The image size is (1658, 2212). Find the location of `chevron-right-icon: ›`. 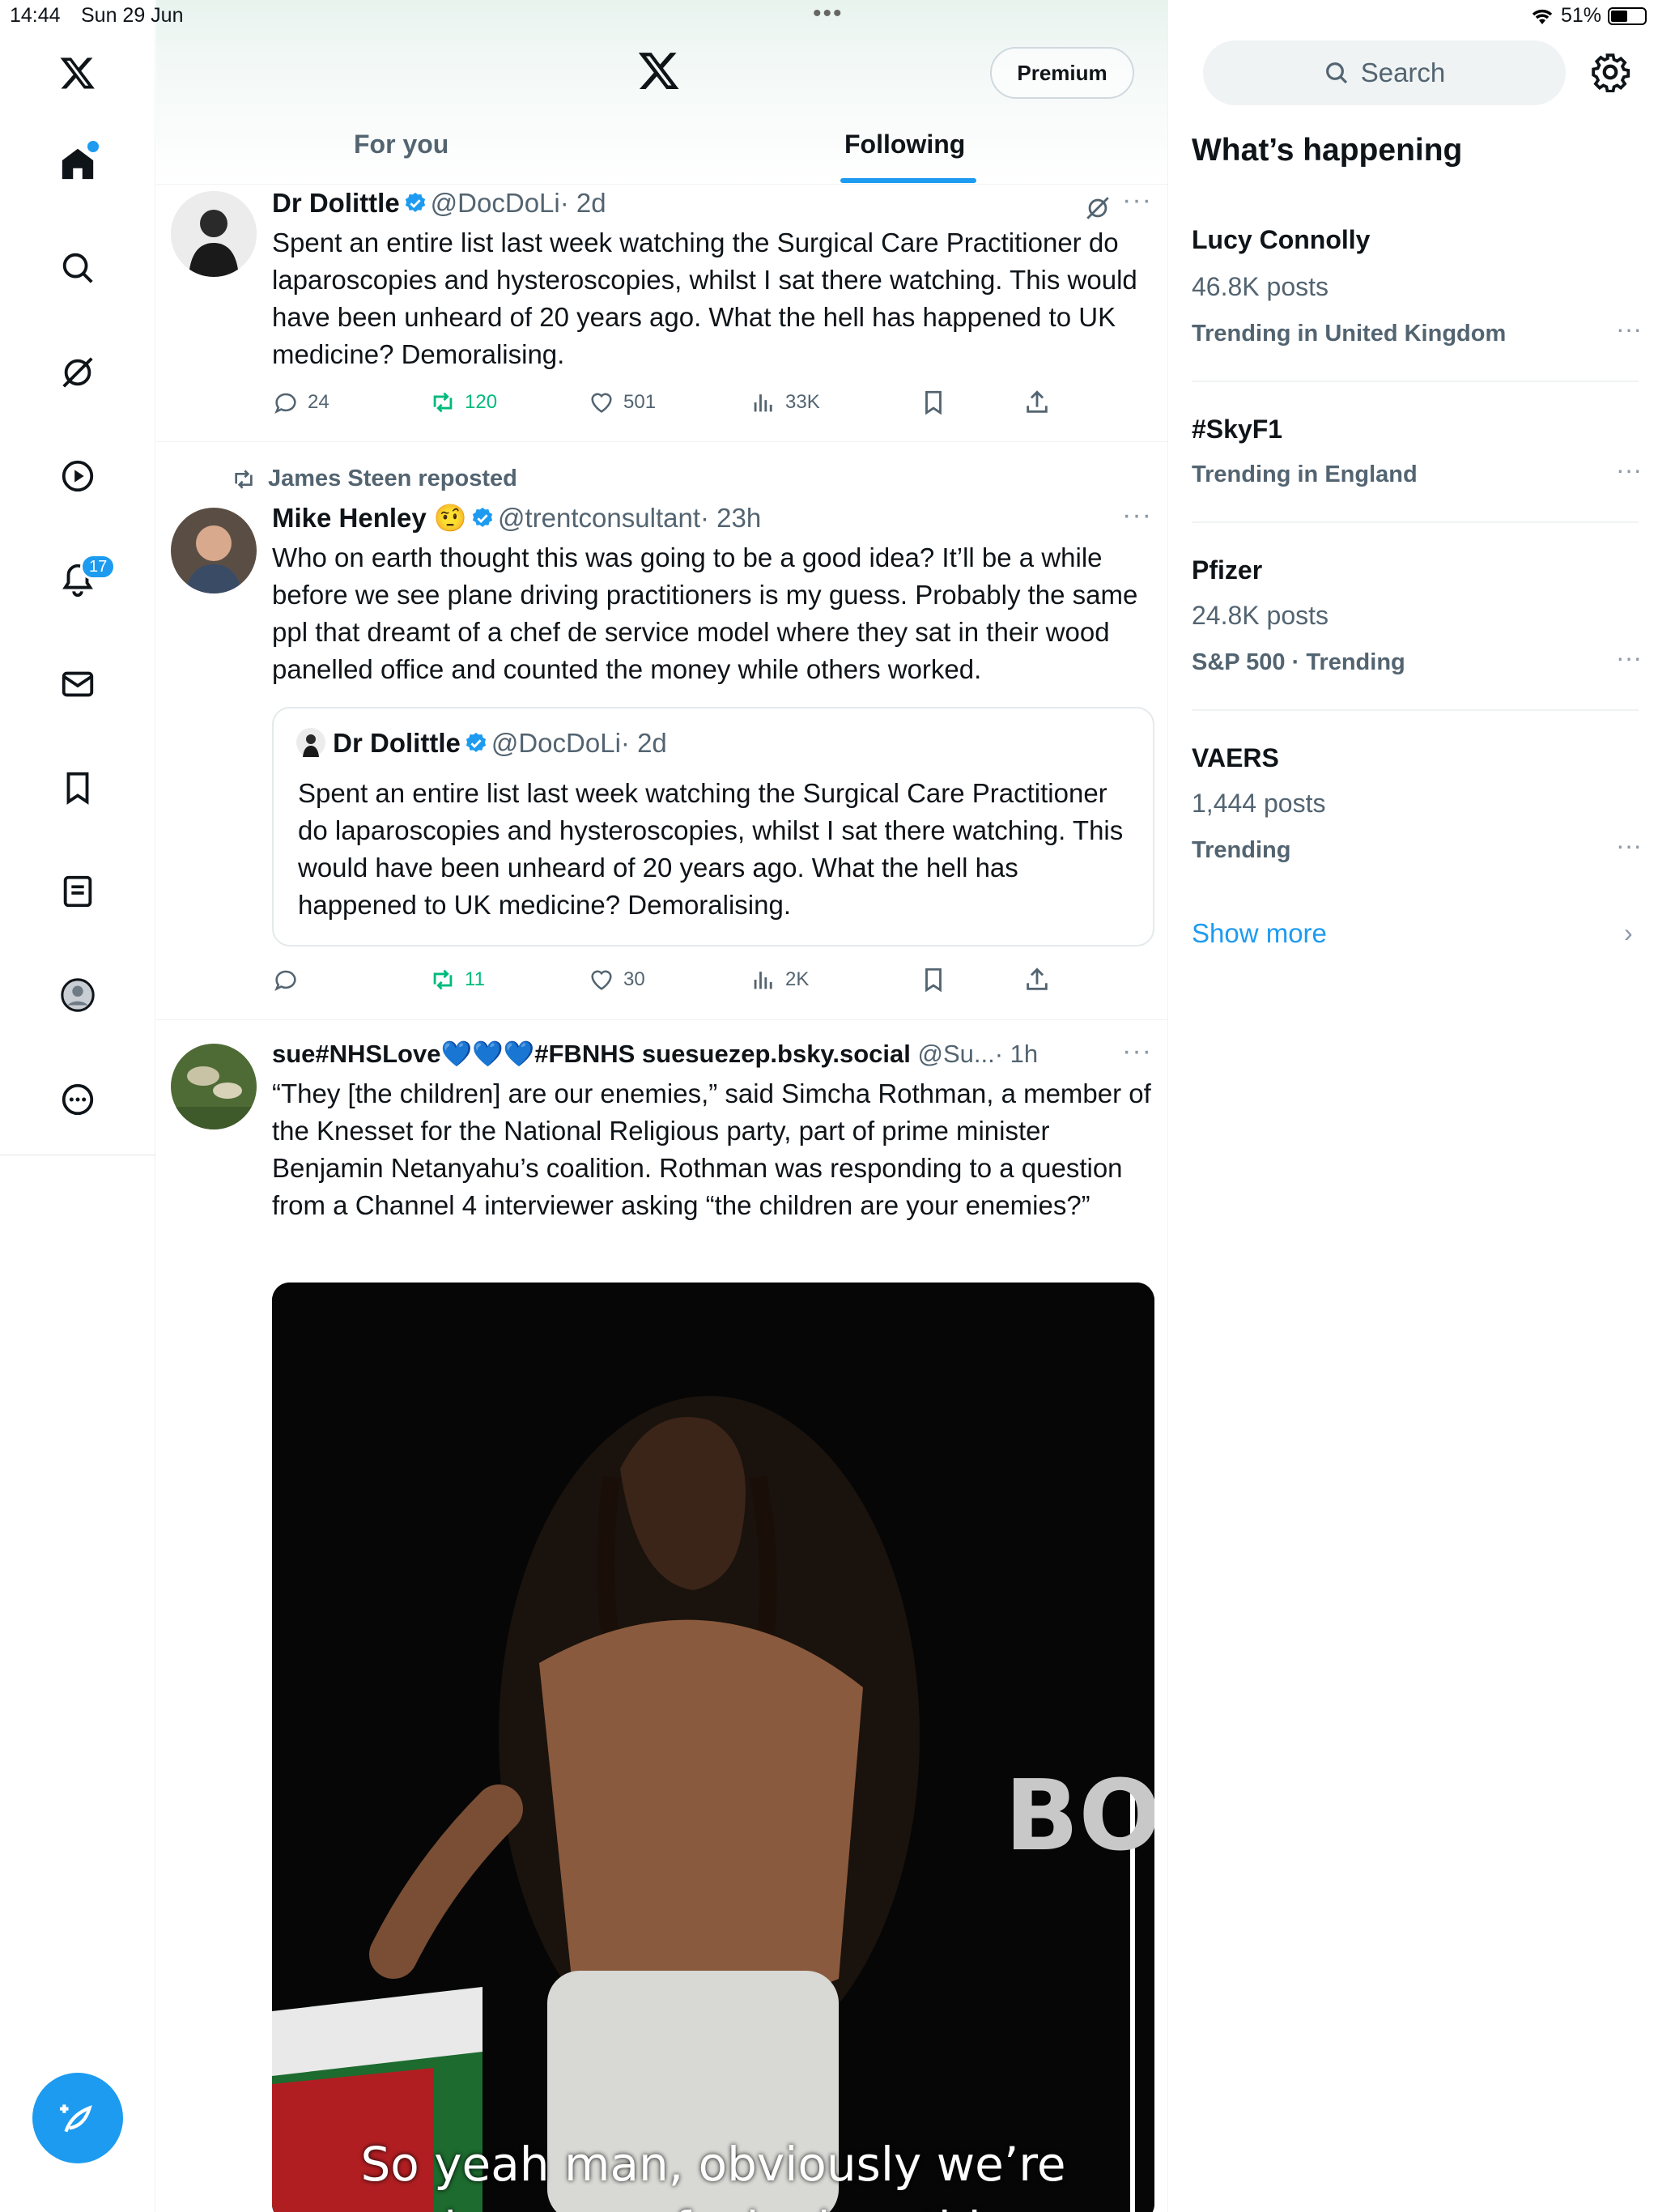

chevron-right-icon: › is located at coordinates (1628, 933).